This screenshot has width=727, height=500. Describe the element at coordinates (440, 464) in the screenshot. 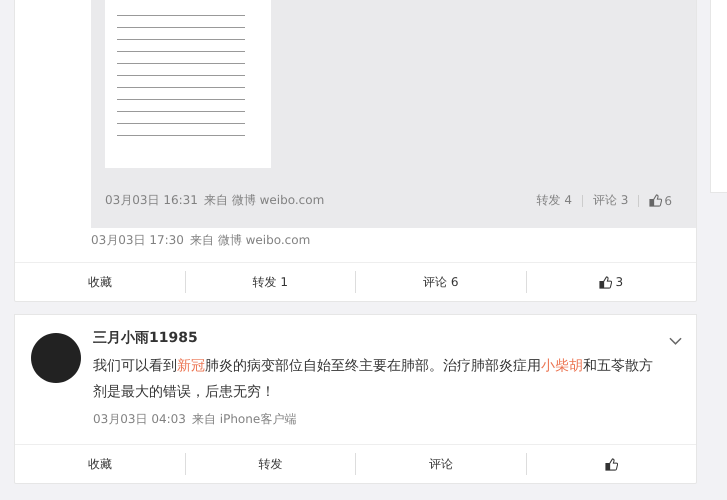

I see `action-button: 评论` at that location.